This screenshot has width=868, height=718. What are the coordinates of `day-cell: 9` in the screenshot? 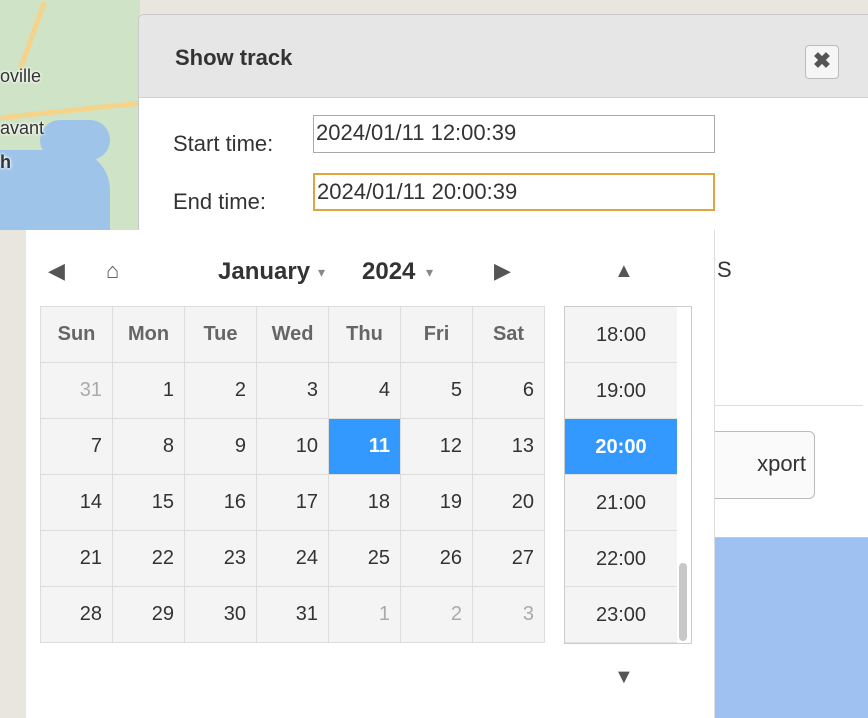 It's located at (220, 446).